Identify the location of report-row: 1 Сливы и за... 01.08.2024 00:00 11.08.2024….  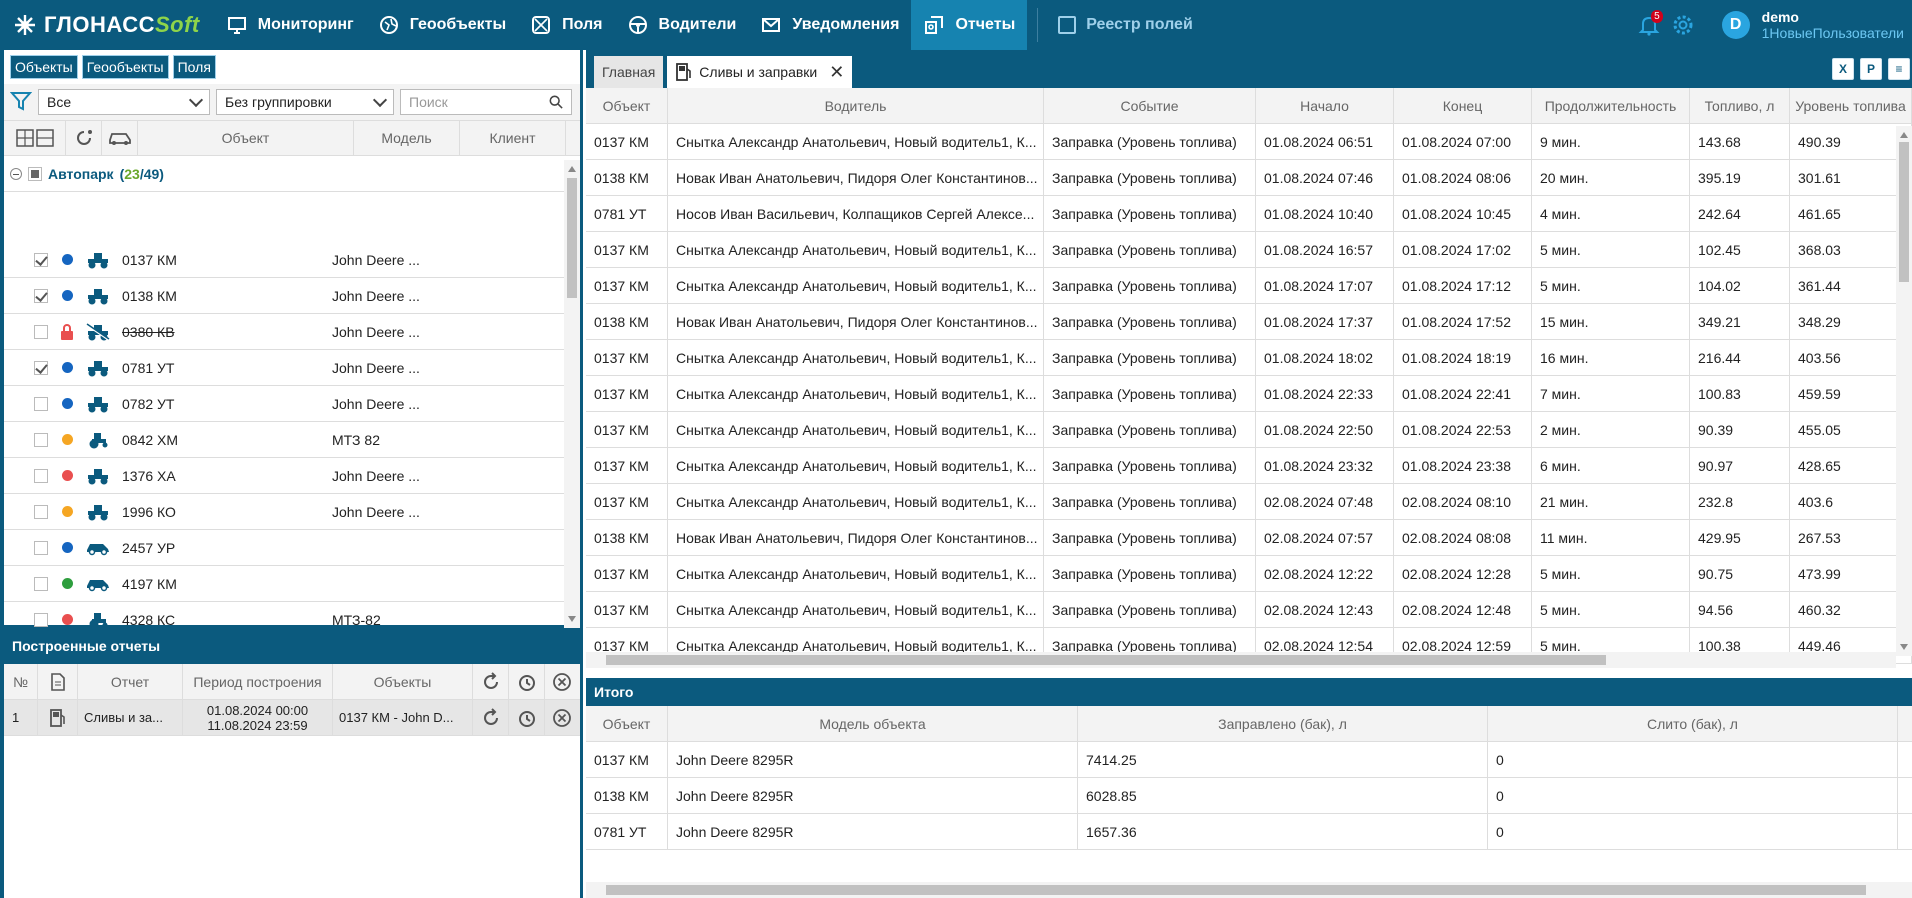
(292, 718).